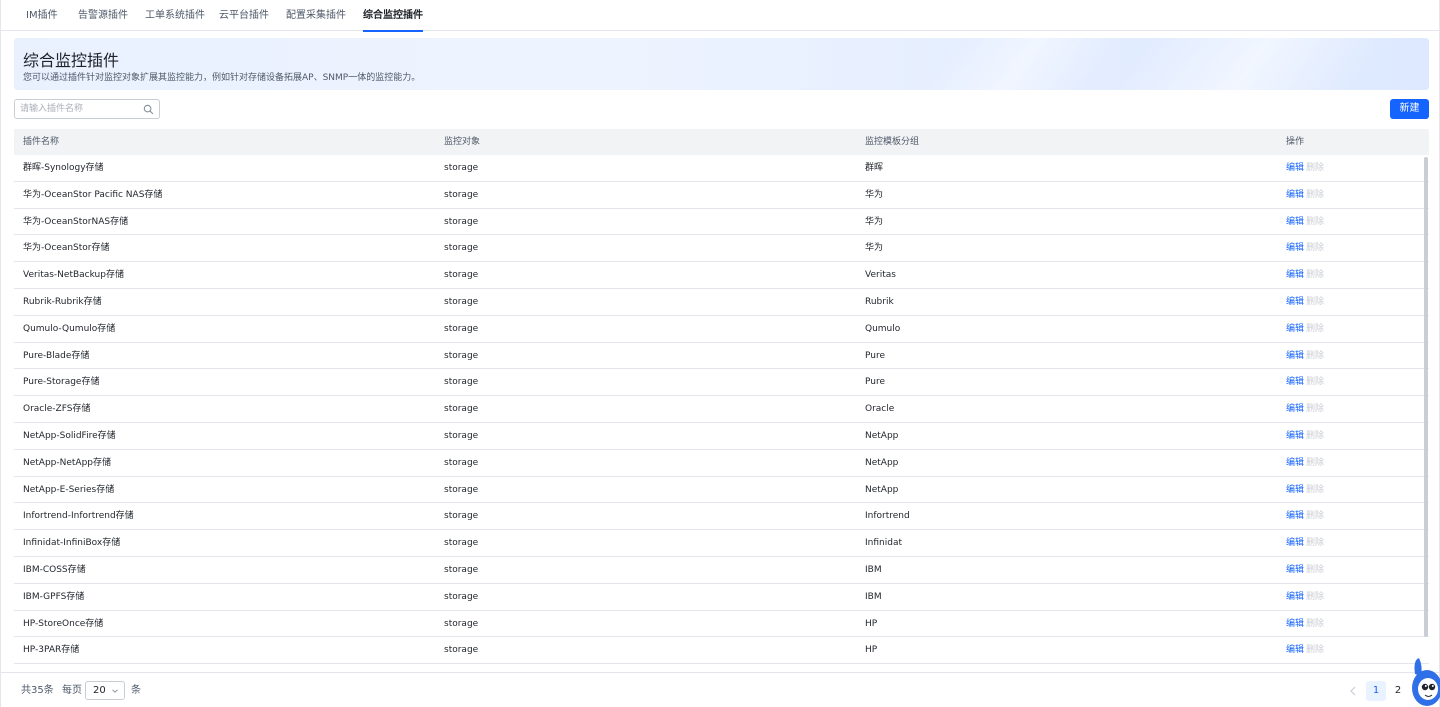 The width and height of the screenshot is (1440, 707). I want to click on cell-plugin-name: 华为-OceanStorNAS存储, so click(76, 221).